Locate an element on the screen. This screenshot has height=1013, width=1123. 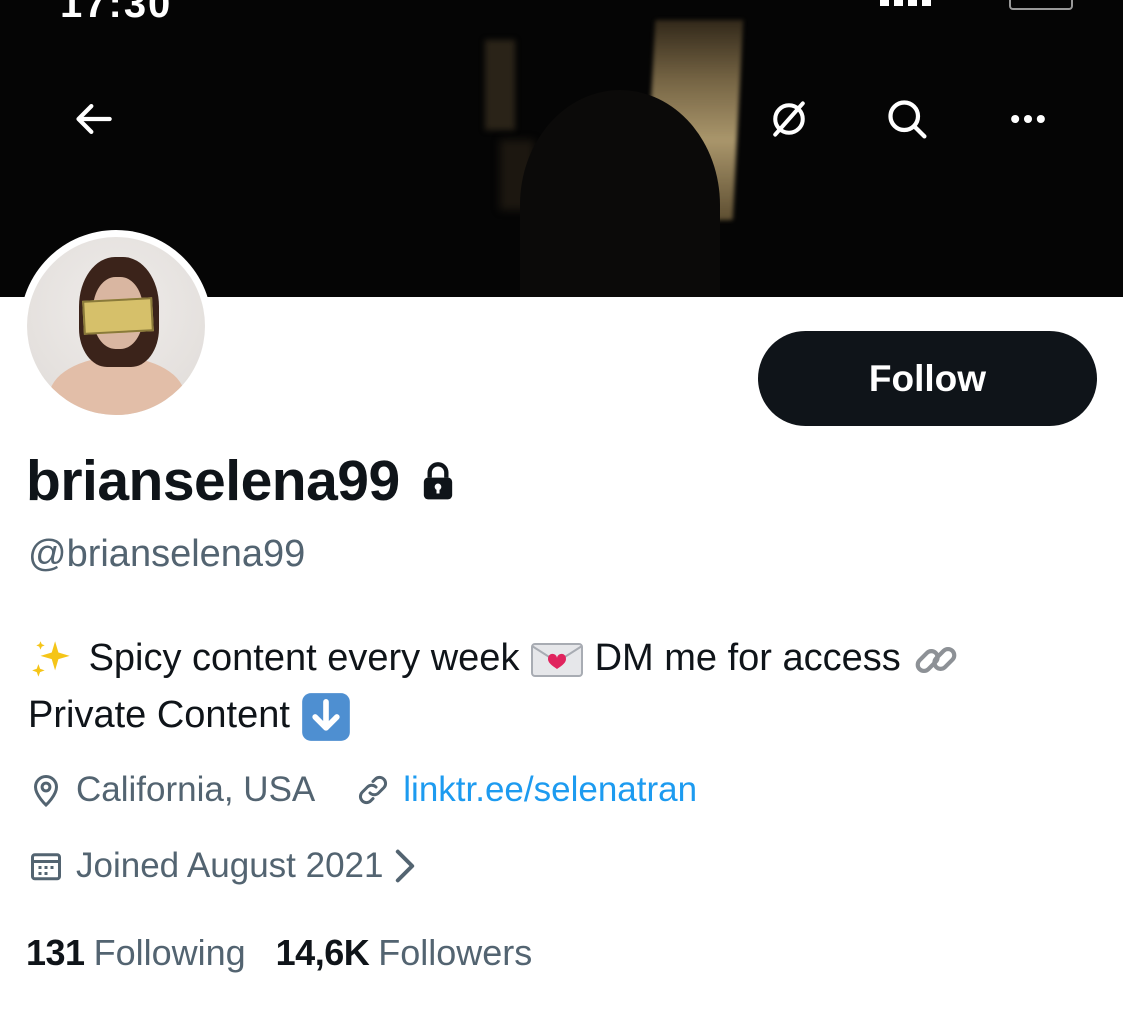
search-button is located at coordinates (907, 119).